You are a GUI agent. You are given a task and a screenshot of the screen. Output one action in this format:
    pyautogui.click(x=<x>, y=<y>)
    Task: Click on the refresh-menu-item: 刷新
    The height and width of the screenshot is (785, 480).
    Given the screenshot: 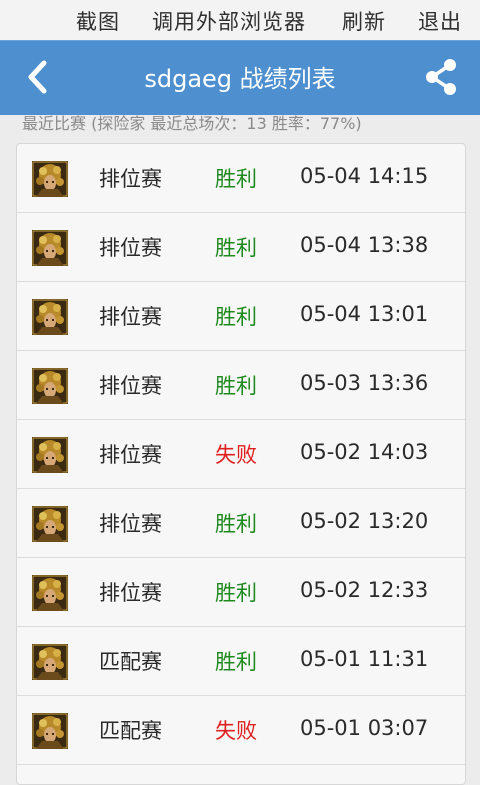 What is the action you would take?
    pyautogui.click(x=364, y=21)
    